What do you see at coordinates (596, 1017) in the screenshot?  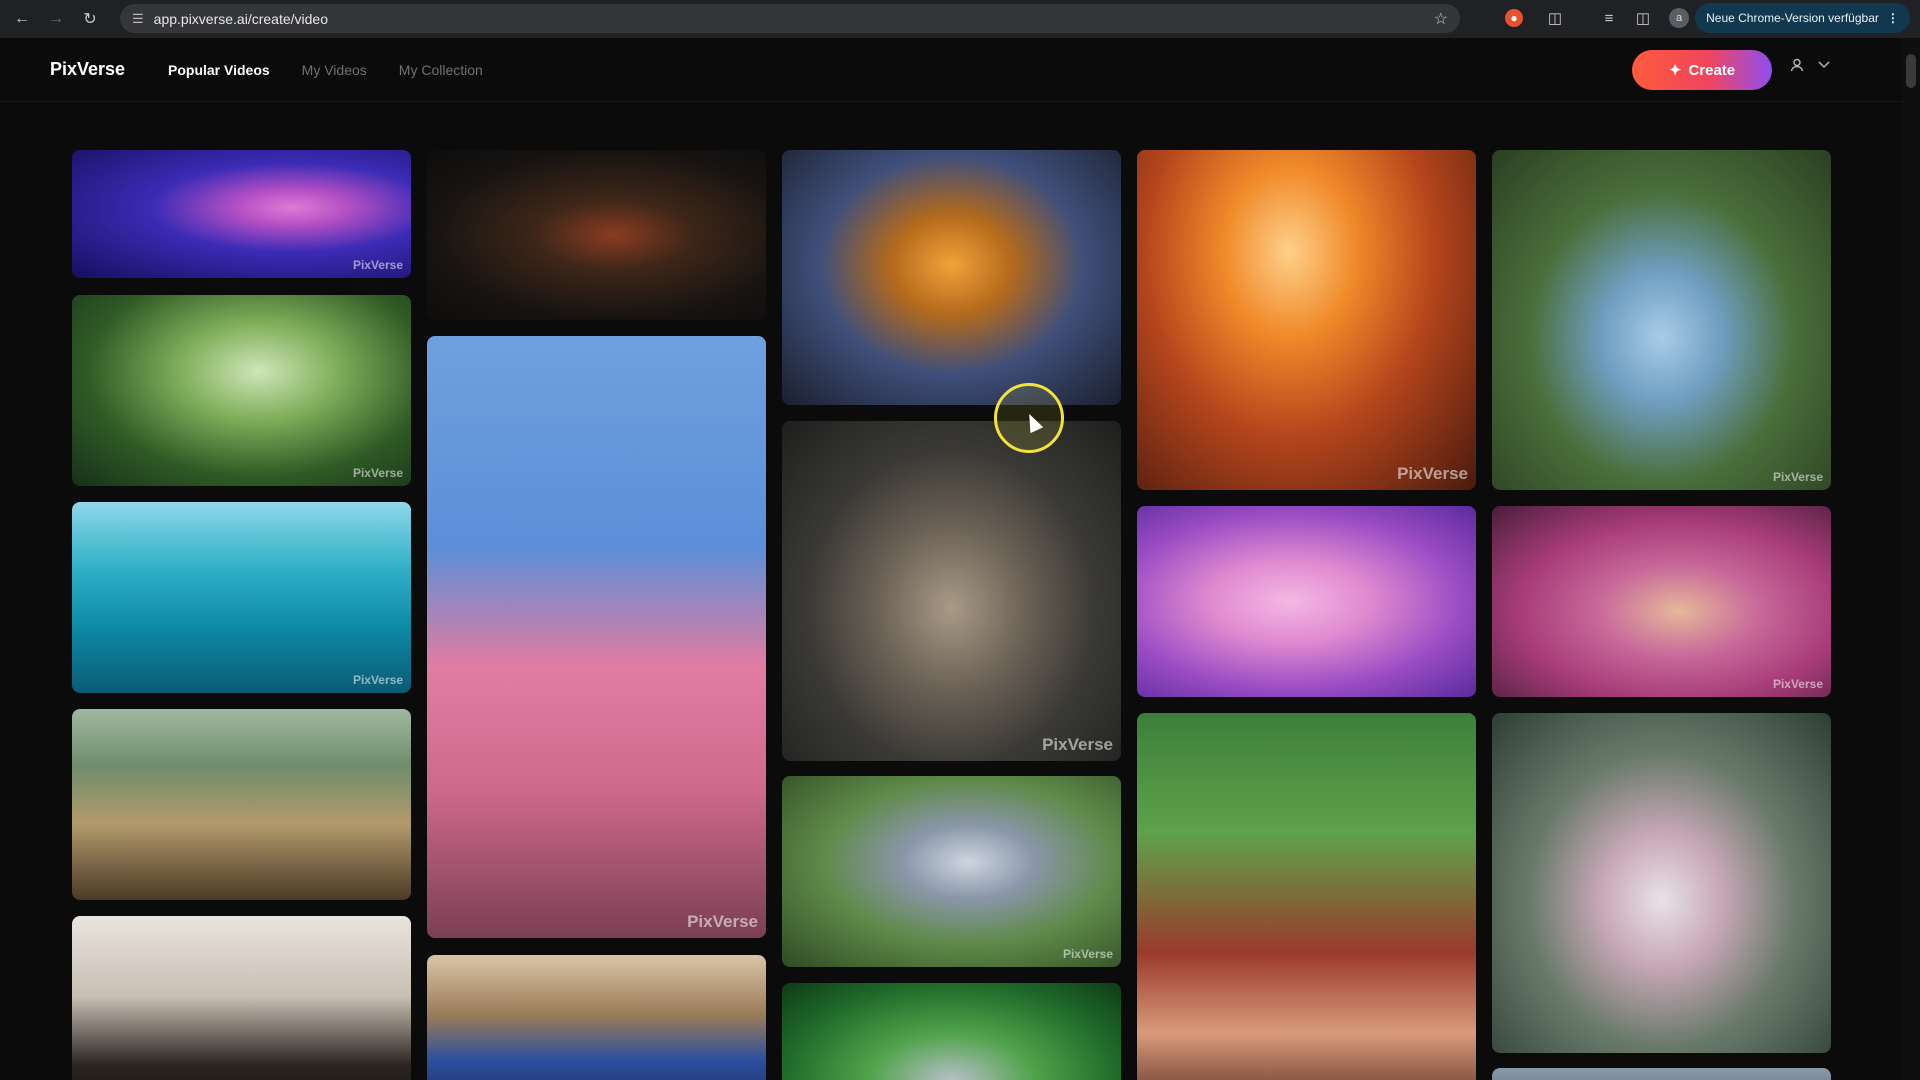 I see `thumb-blue-hair-anime` at bounding box center [596, 1017].